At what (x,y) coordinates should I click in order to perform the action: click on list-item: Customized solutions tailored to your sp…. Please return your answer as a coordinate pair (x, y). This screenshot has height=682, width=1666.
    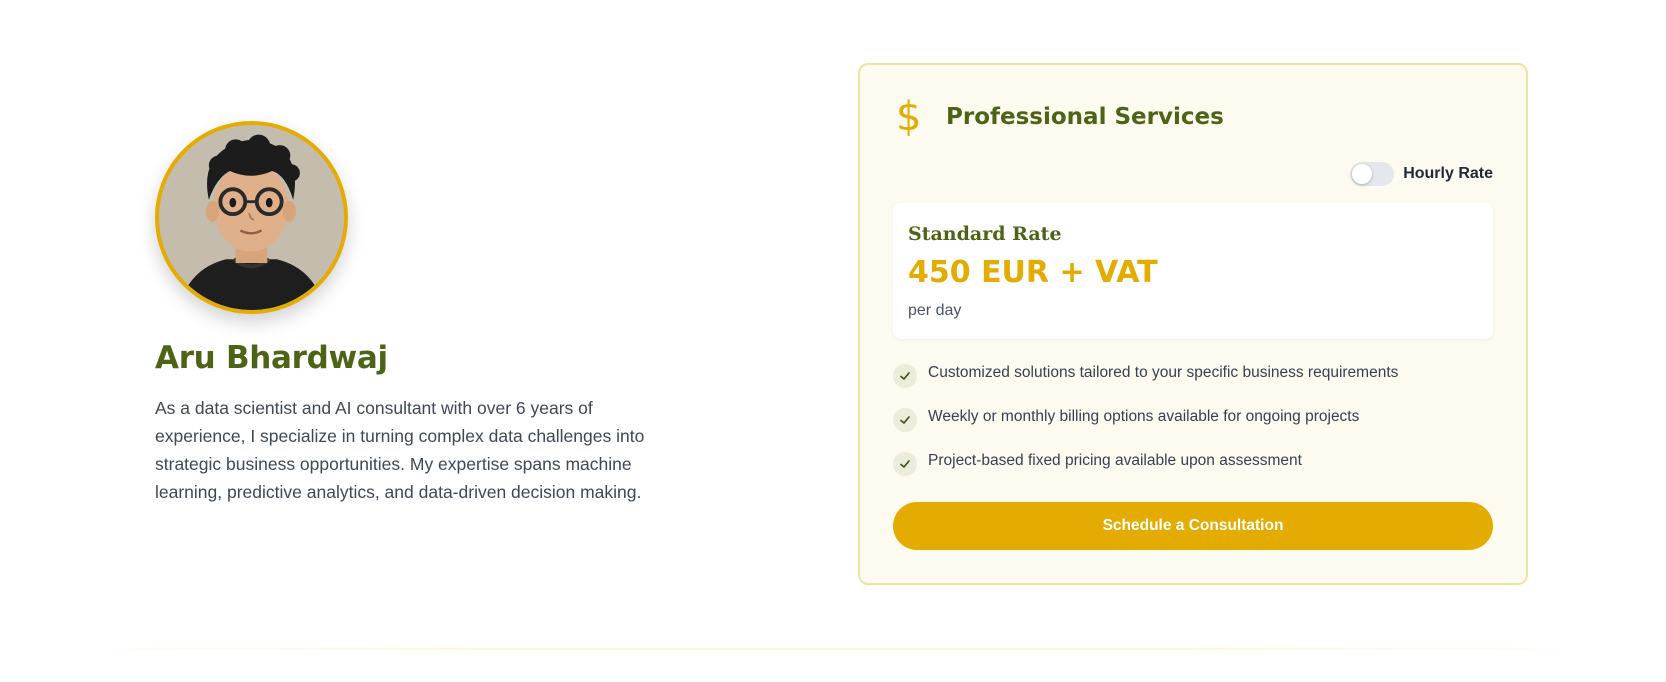
    Looking at the image, I should click on (1193, 374).